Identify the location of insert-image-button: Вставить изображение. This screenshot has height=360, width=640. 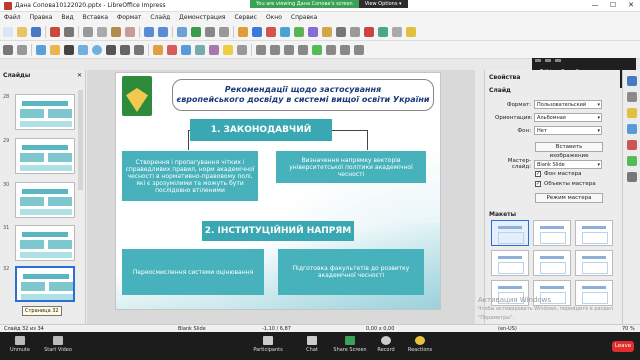
(569, 150).